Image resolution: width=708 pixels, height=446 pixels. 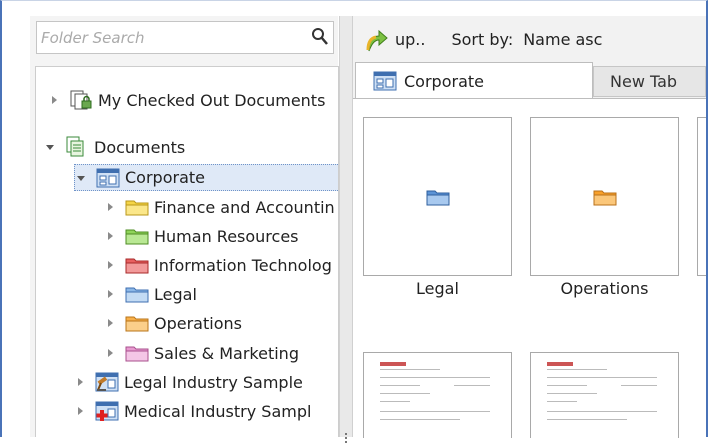 I want to click on tree-item-finance: Finance and Accountin, so click(x=219, y=207).